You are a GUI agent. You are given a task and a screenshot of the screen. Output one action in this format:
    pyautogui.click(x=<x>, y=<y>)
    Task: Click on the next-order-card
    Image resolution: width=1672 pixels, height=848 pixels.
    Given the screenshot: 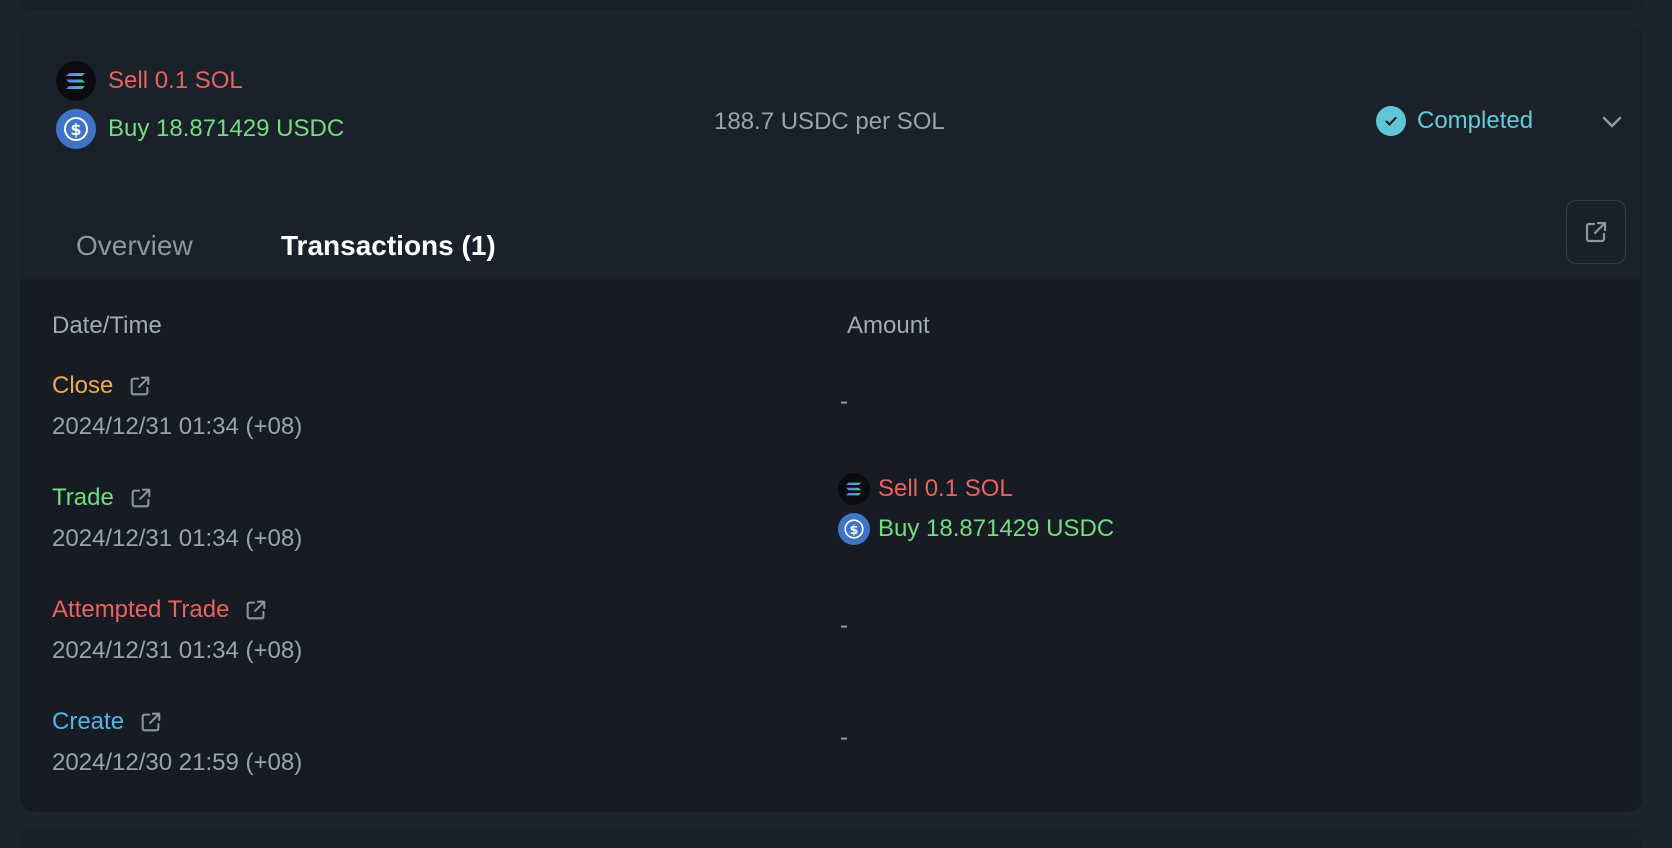 What is the action you would take?
    pyautogui.click(x=831, y=838)
    